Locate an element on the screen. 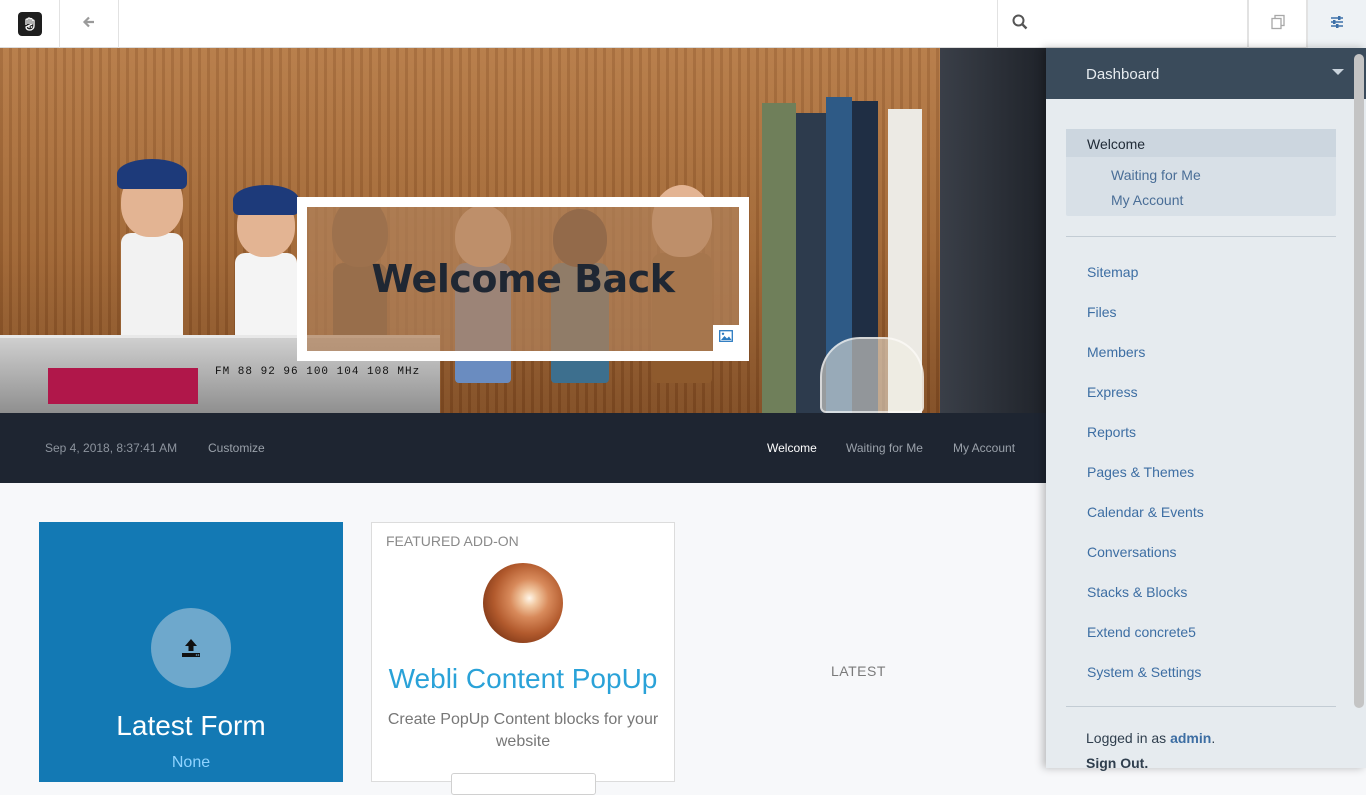  latest-form-value: None is located at coordinates (191, 763).